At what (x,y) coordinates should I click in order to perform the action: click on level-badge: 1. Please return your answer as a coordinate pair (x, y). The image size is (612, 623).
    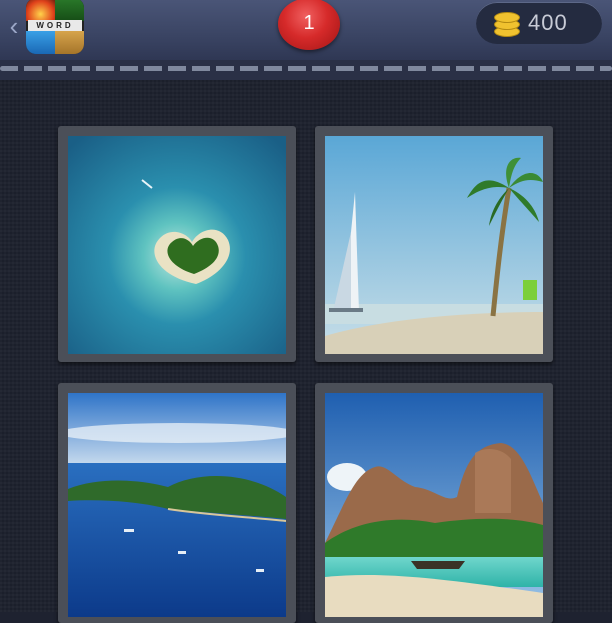
    Looking at the image, I should click on (309, 25).